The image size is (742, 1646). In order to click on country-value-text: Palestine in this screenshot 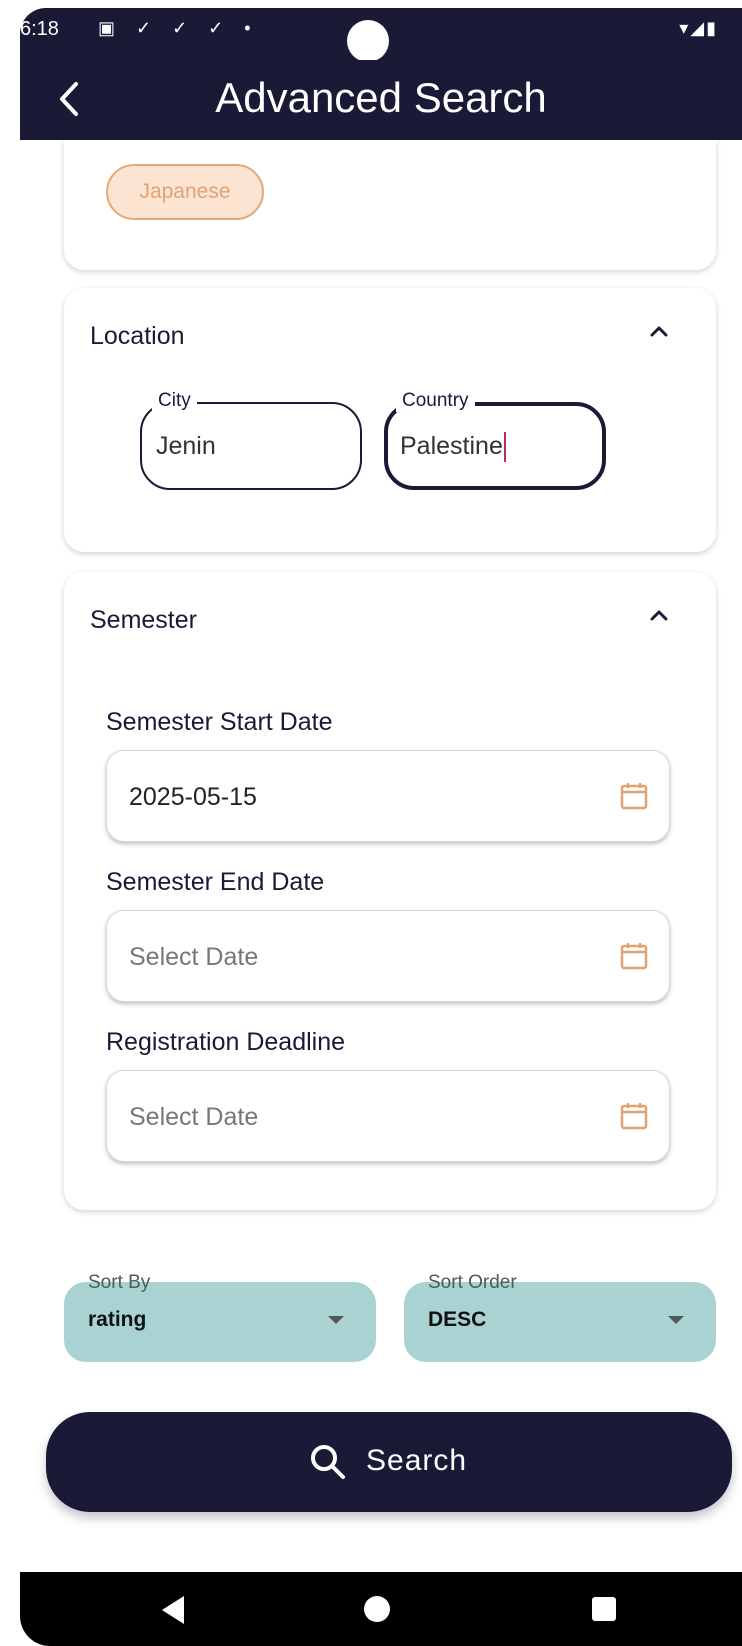, I will do `click(451, 446)`.